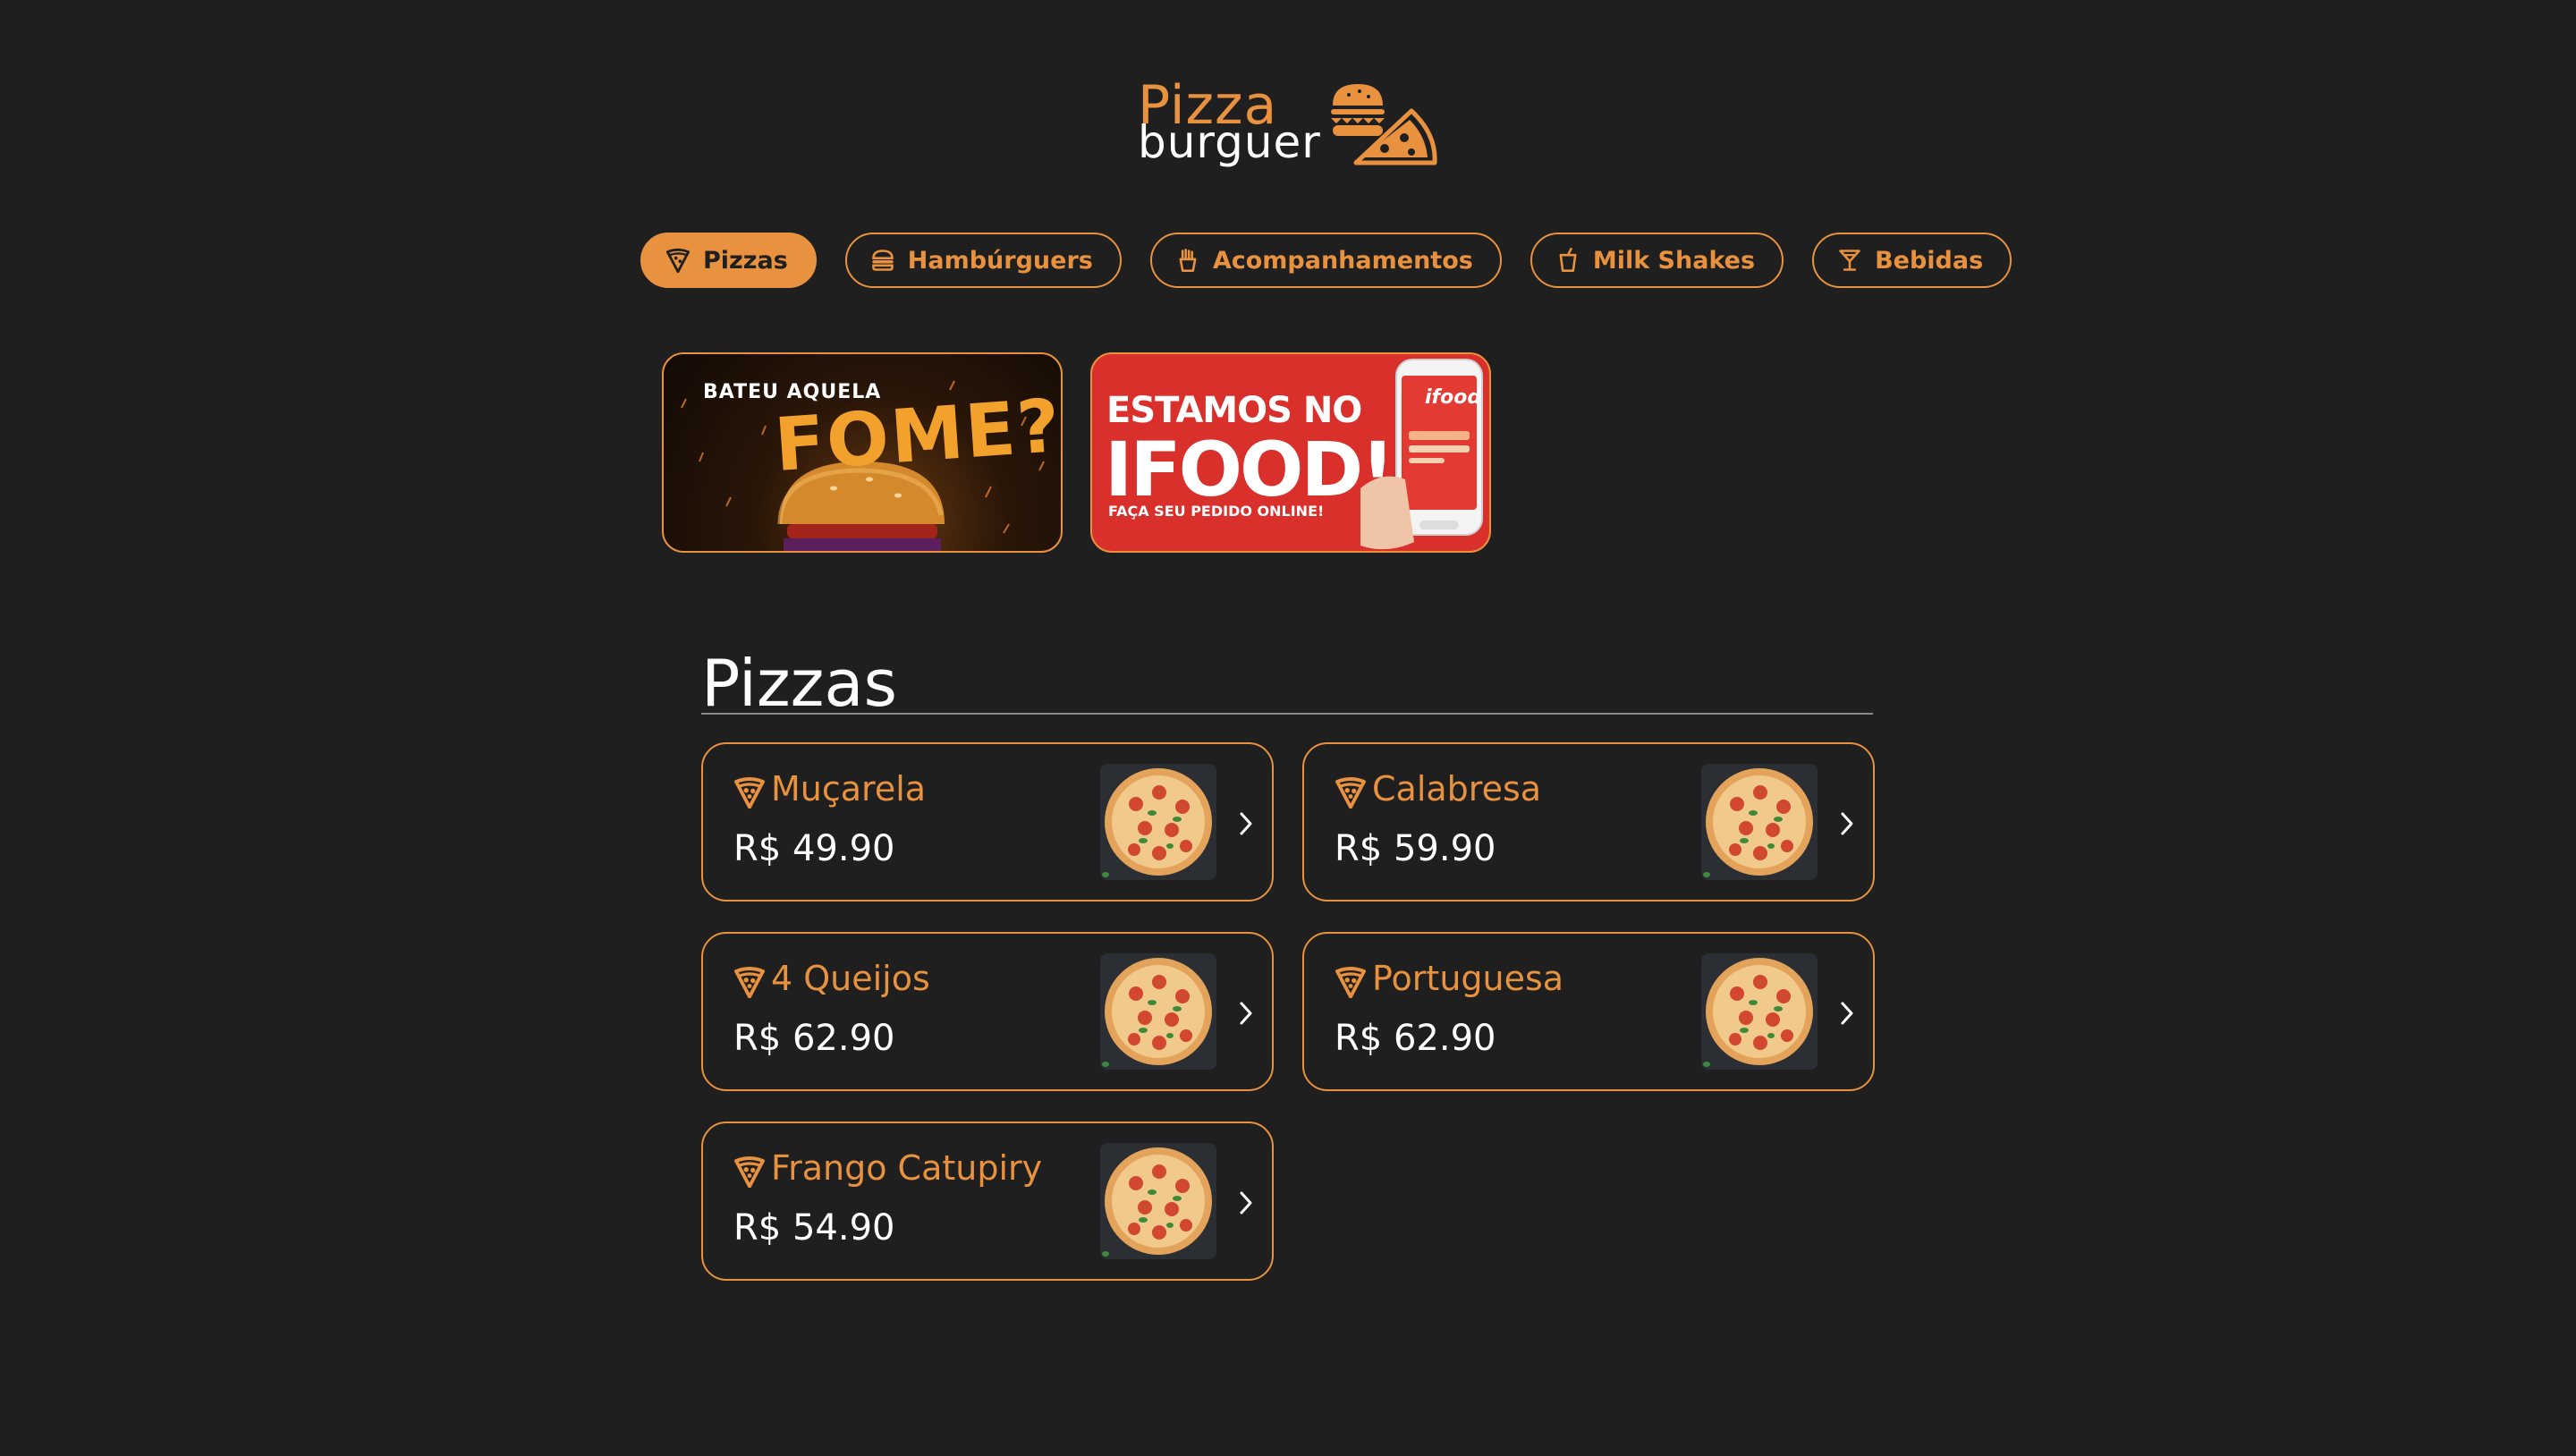 Image resolution: width=2576 pixels, height=1456 pixels. Describe the element at coordinates (849, 788) in the screenshot. I see `product-name: Muçarela` at that location.